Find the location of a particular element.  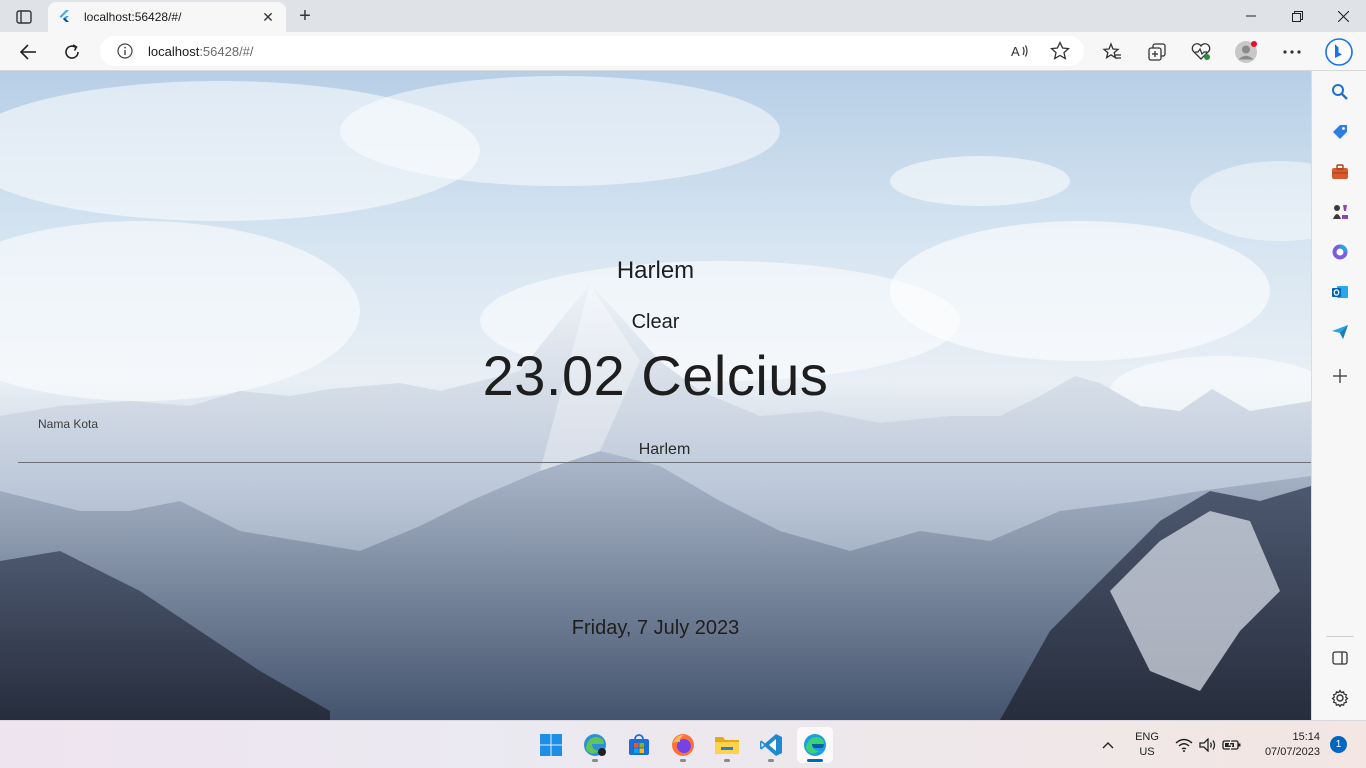

notification-badge: 1 is located at coordinates (1338, 744).